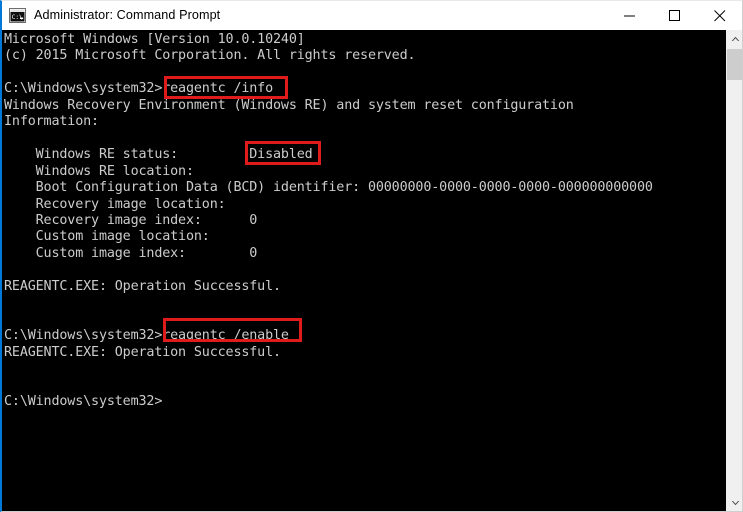 This screenshot has height=512, width=743. Describe the element at coordinates (734, 270) in the screenshot. I see `vertical-scrollbar` at that location.